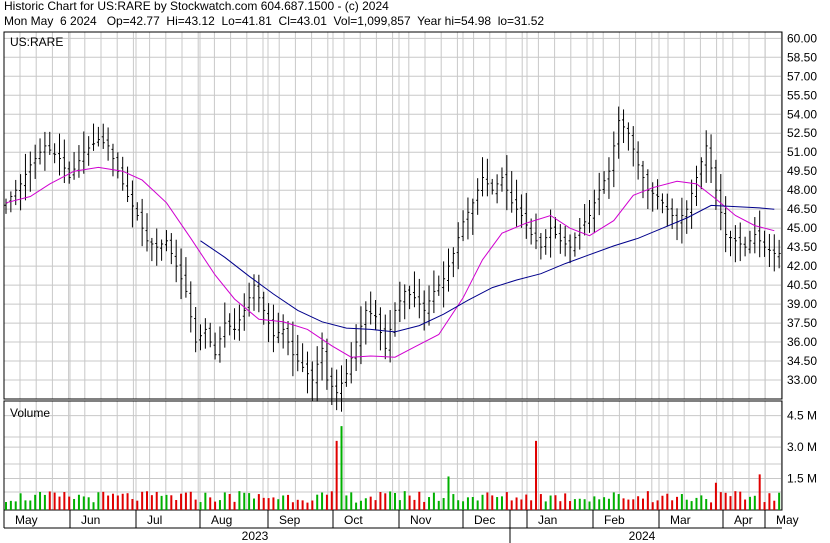 The image size is (830, 543). Describe the element at coordinates (614, 520) in the screenshot. I see `month-tick-label: Feb` at that location.